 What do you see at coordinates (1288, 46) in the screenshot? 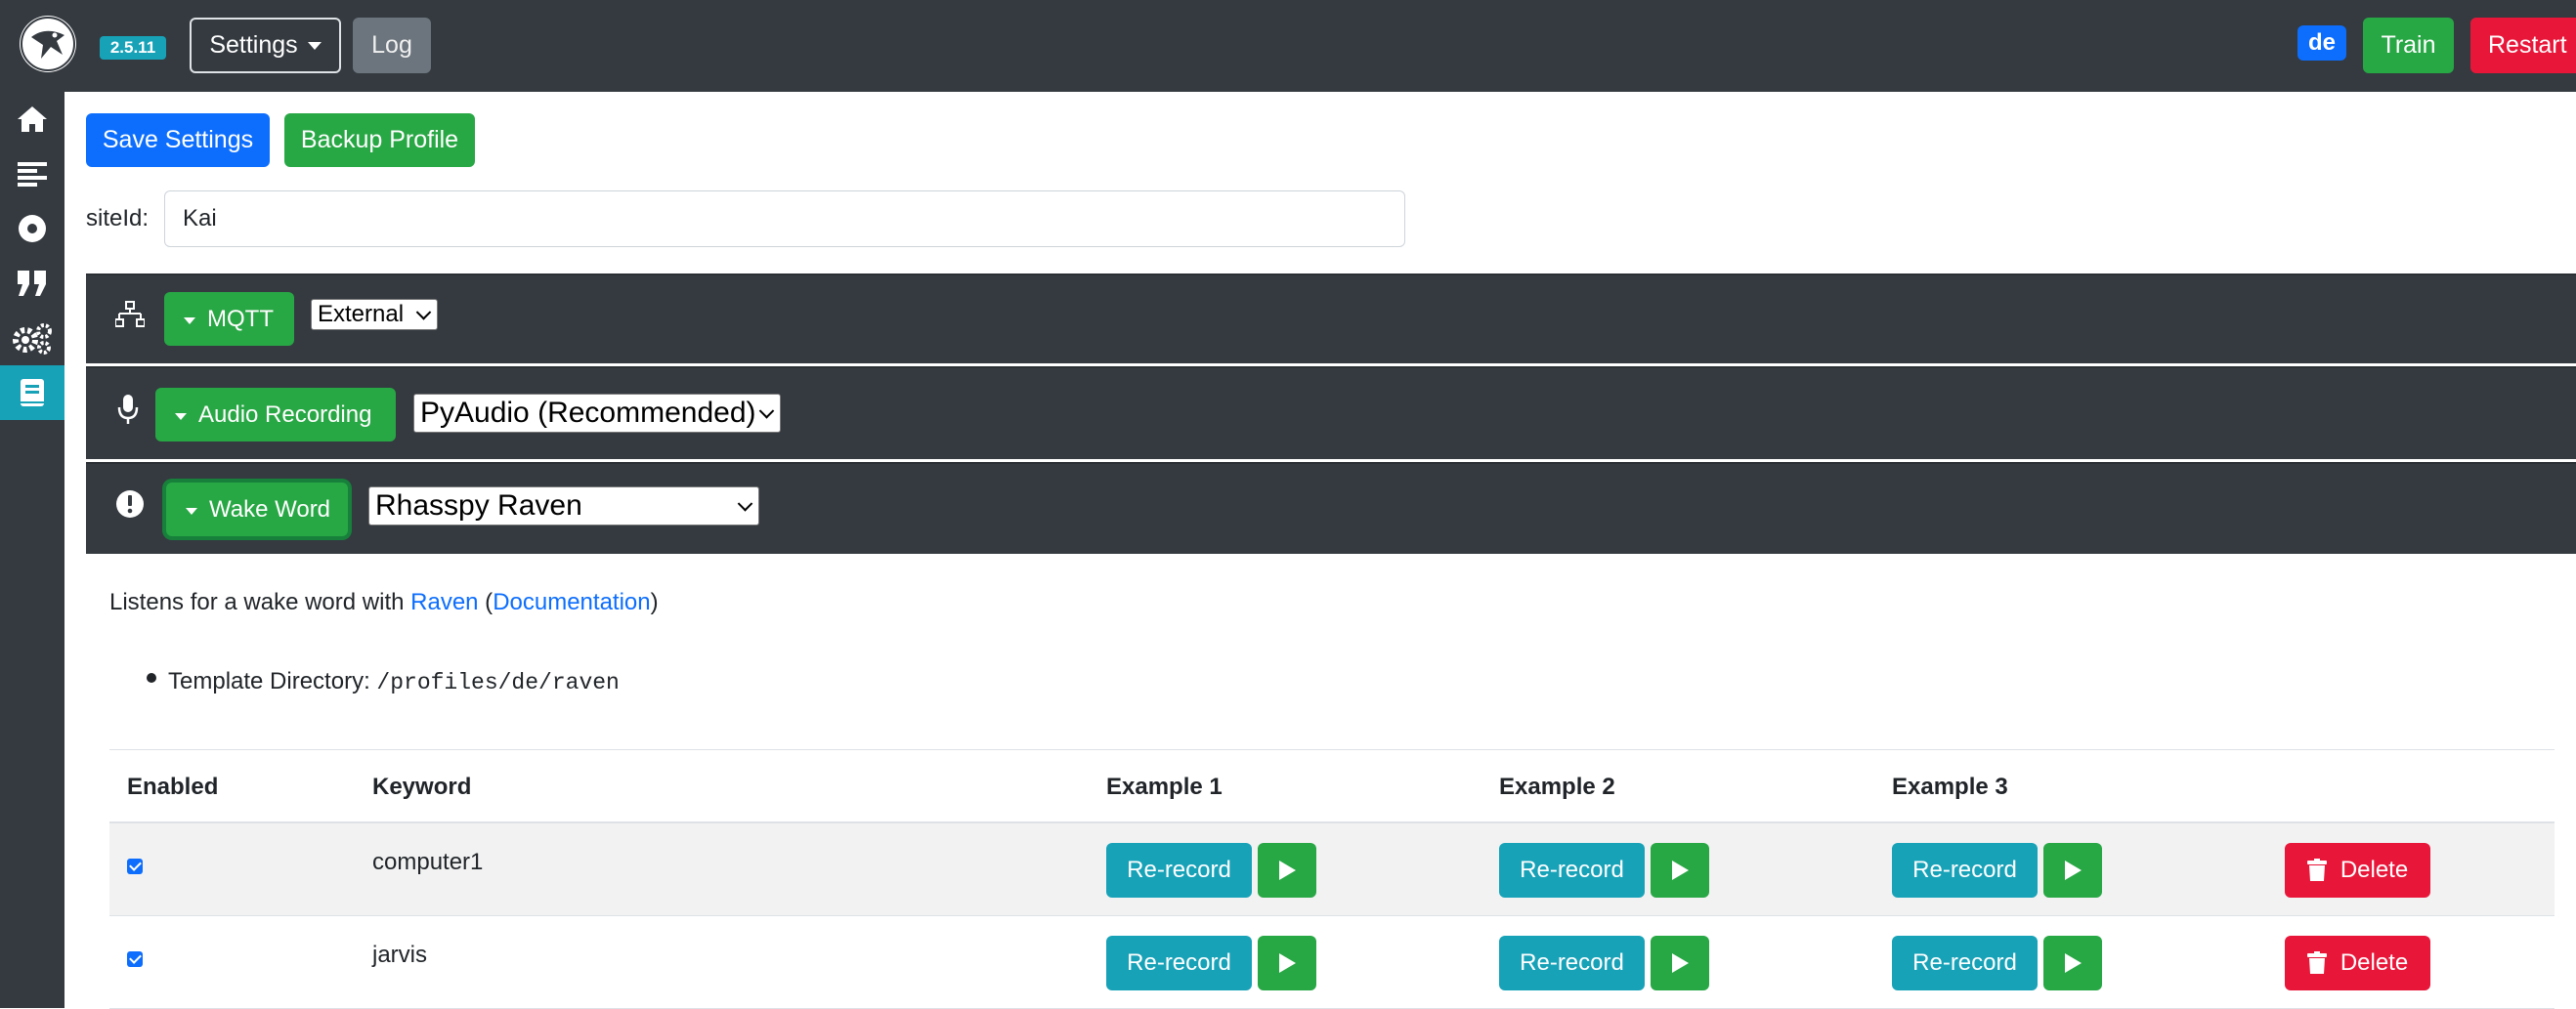
I see `top-navbar: 2.5.11 Settings Log de Train Restart` at bounding box center [1288, 46].